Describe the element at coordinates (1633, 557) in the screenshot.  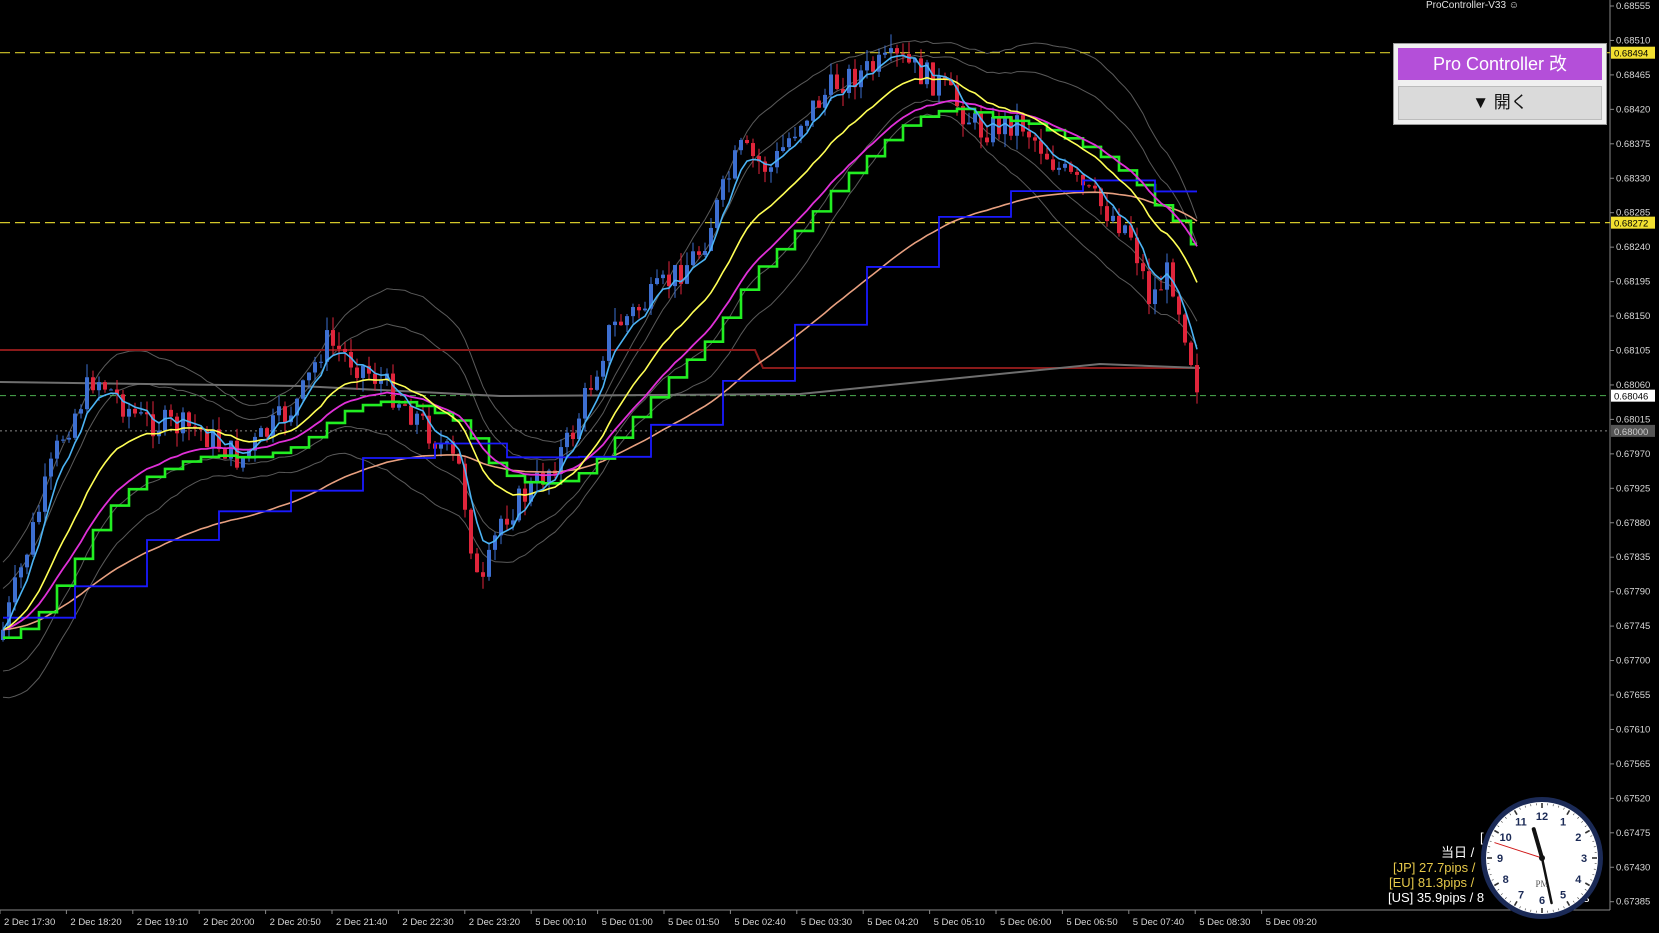
I see `price-label: 0.67835` at that location.